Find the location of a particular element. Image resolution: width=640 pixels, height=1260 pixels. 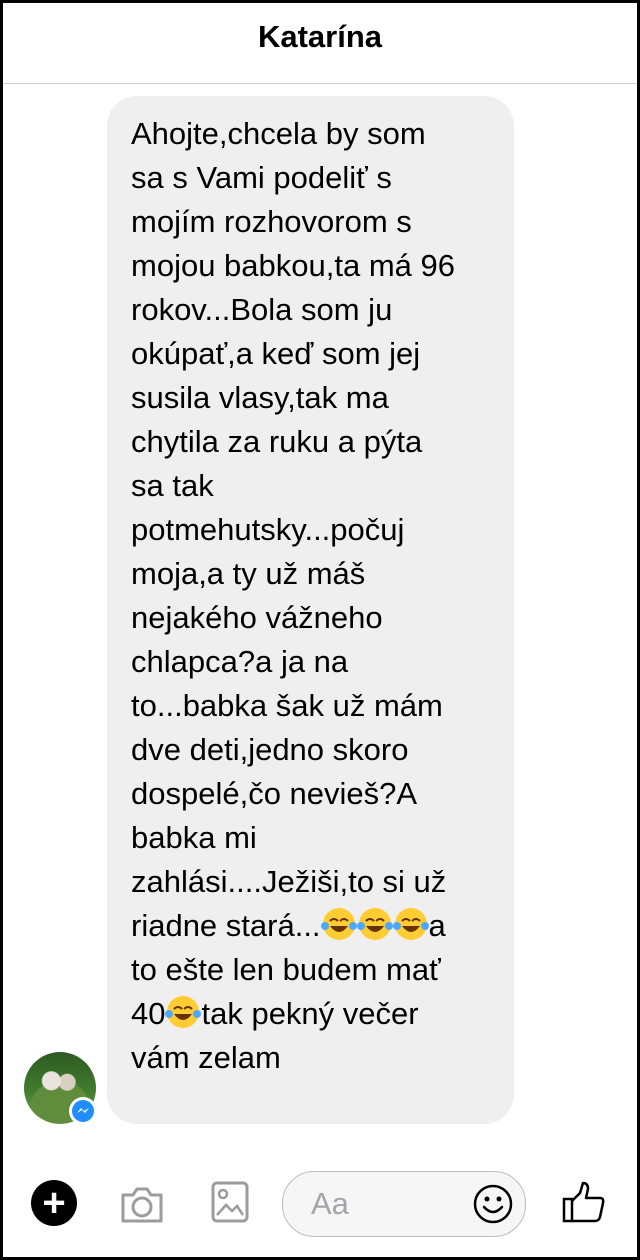

plus-icon: + is located at coordinates (54, 1203).